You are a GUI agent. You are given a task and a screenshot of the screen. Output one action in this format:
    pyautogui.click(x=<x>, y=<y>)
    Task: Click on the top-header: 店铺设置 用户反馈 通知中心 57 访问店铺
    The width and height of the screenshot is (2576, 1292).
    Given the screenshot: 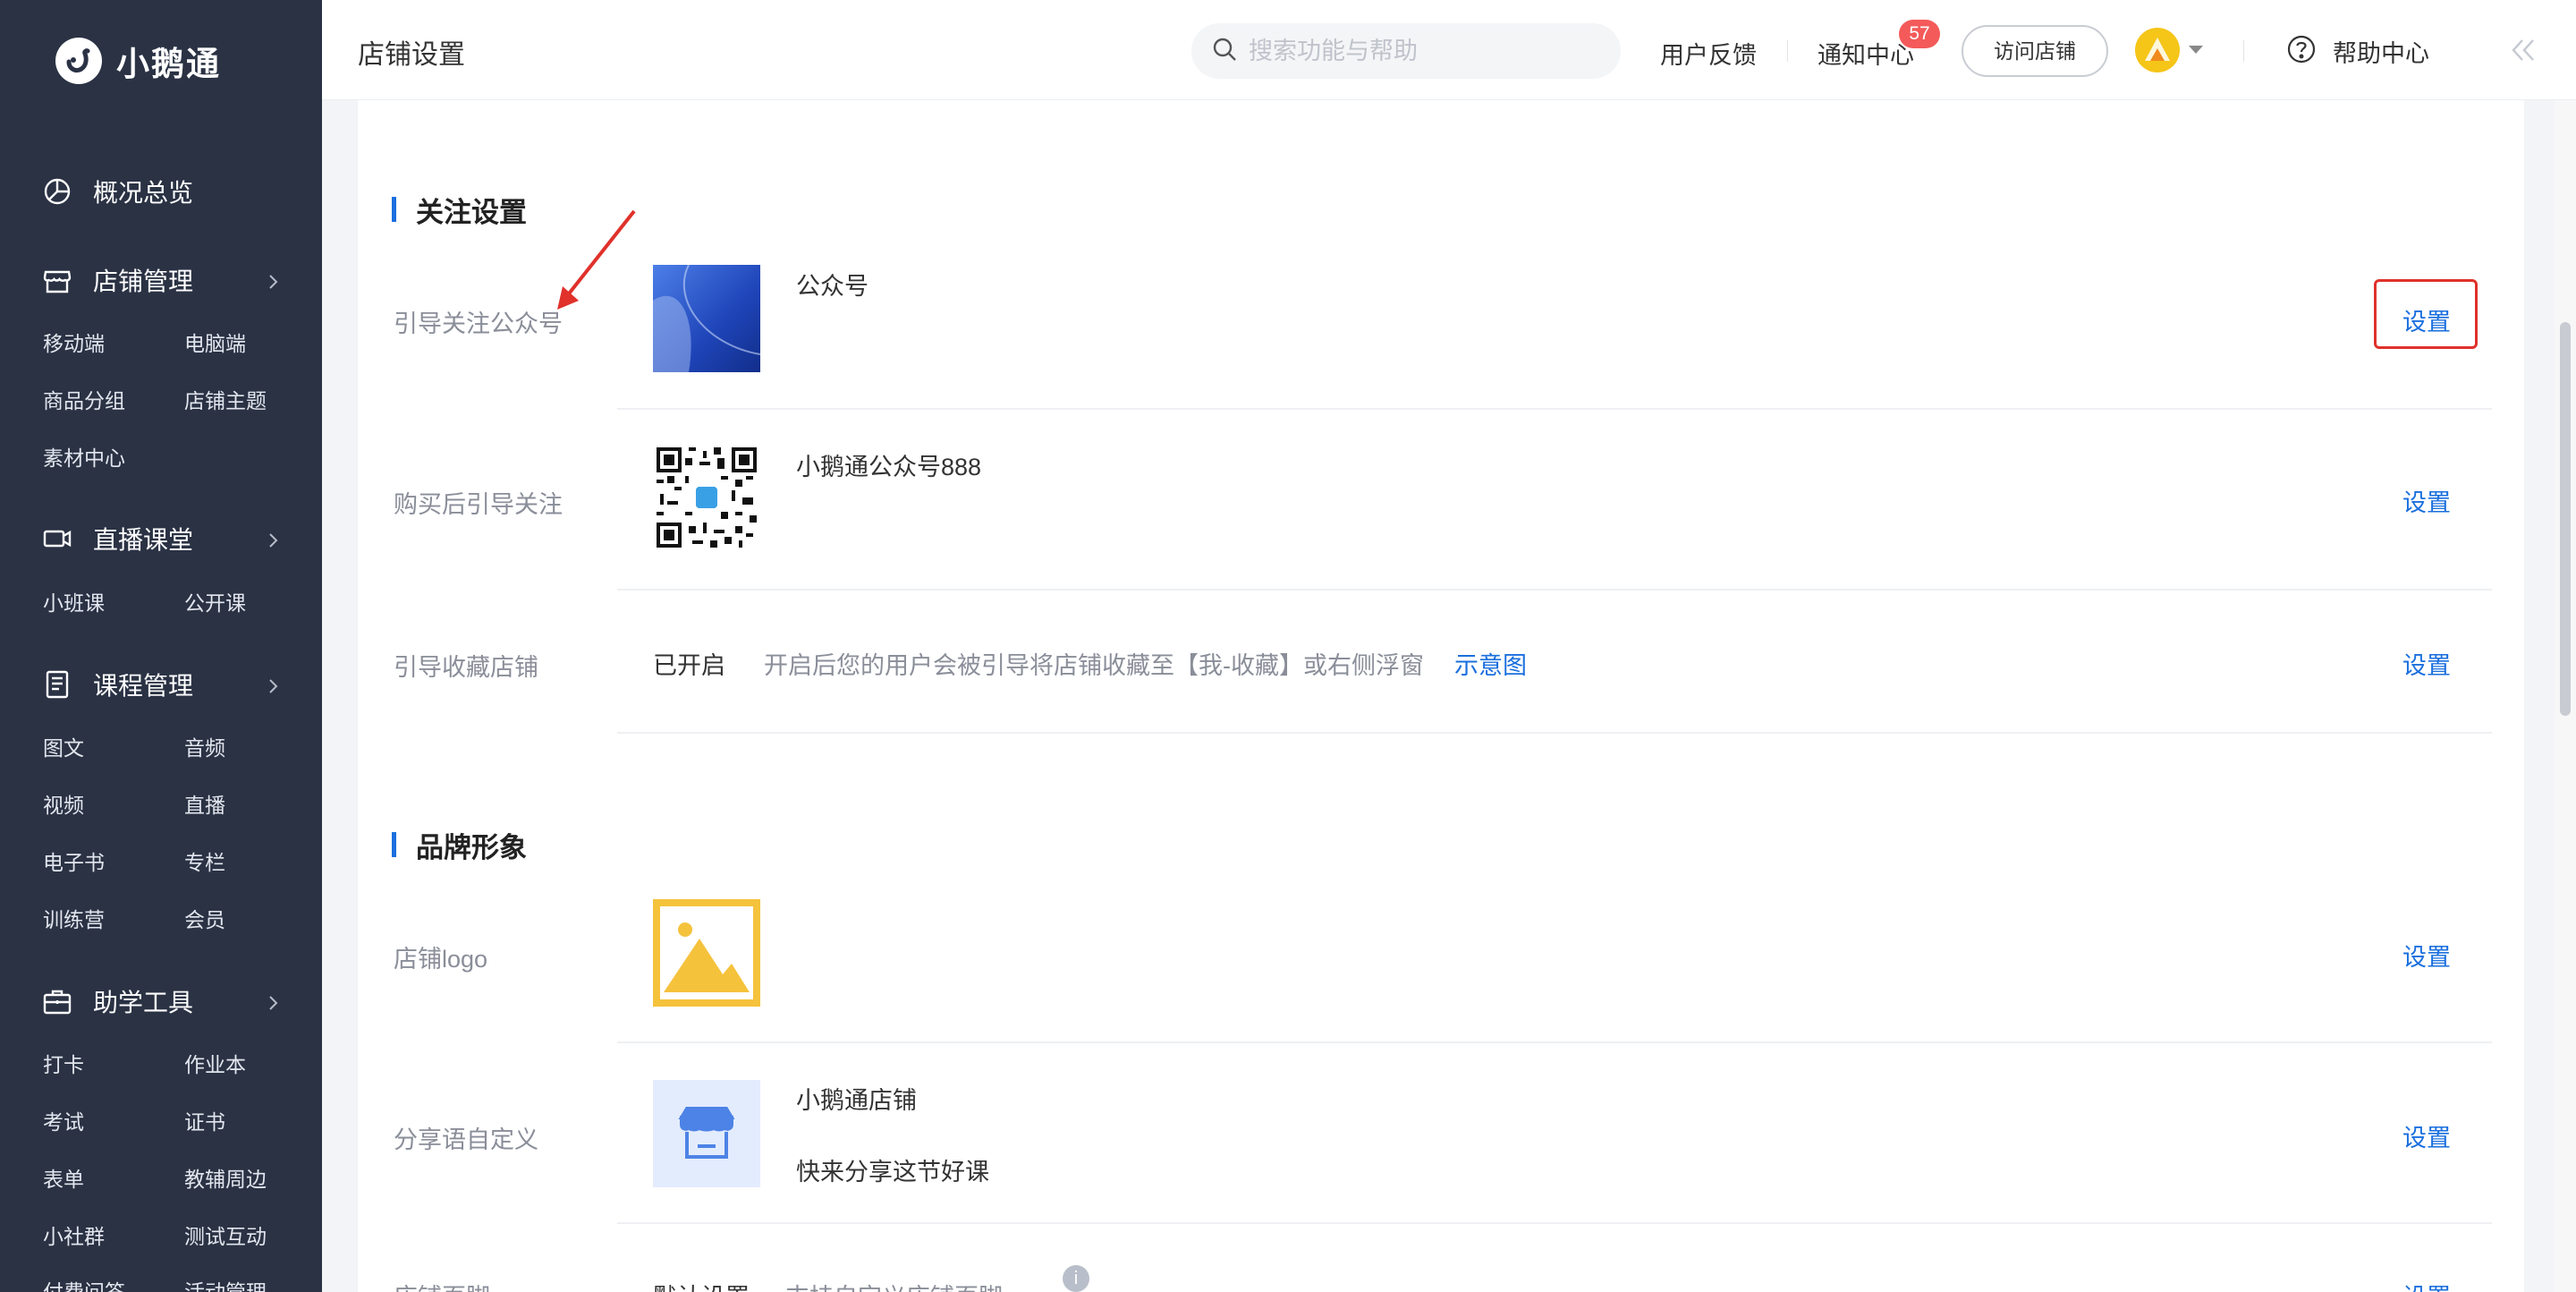 What is the action you would take?
    pyautogui.click(x=1449, y=50)
    